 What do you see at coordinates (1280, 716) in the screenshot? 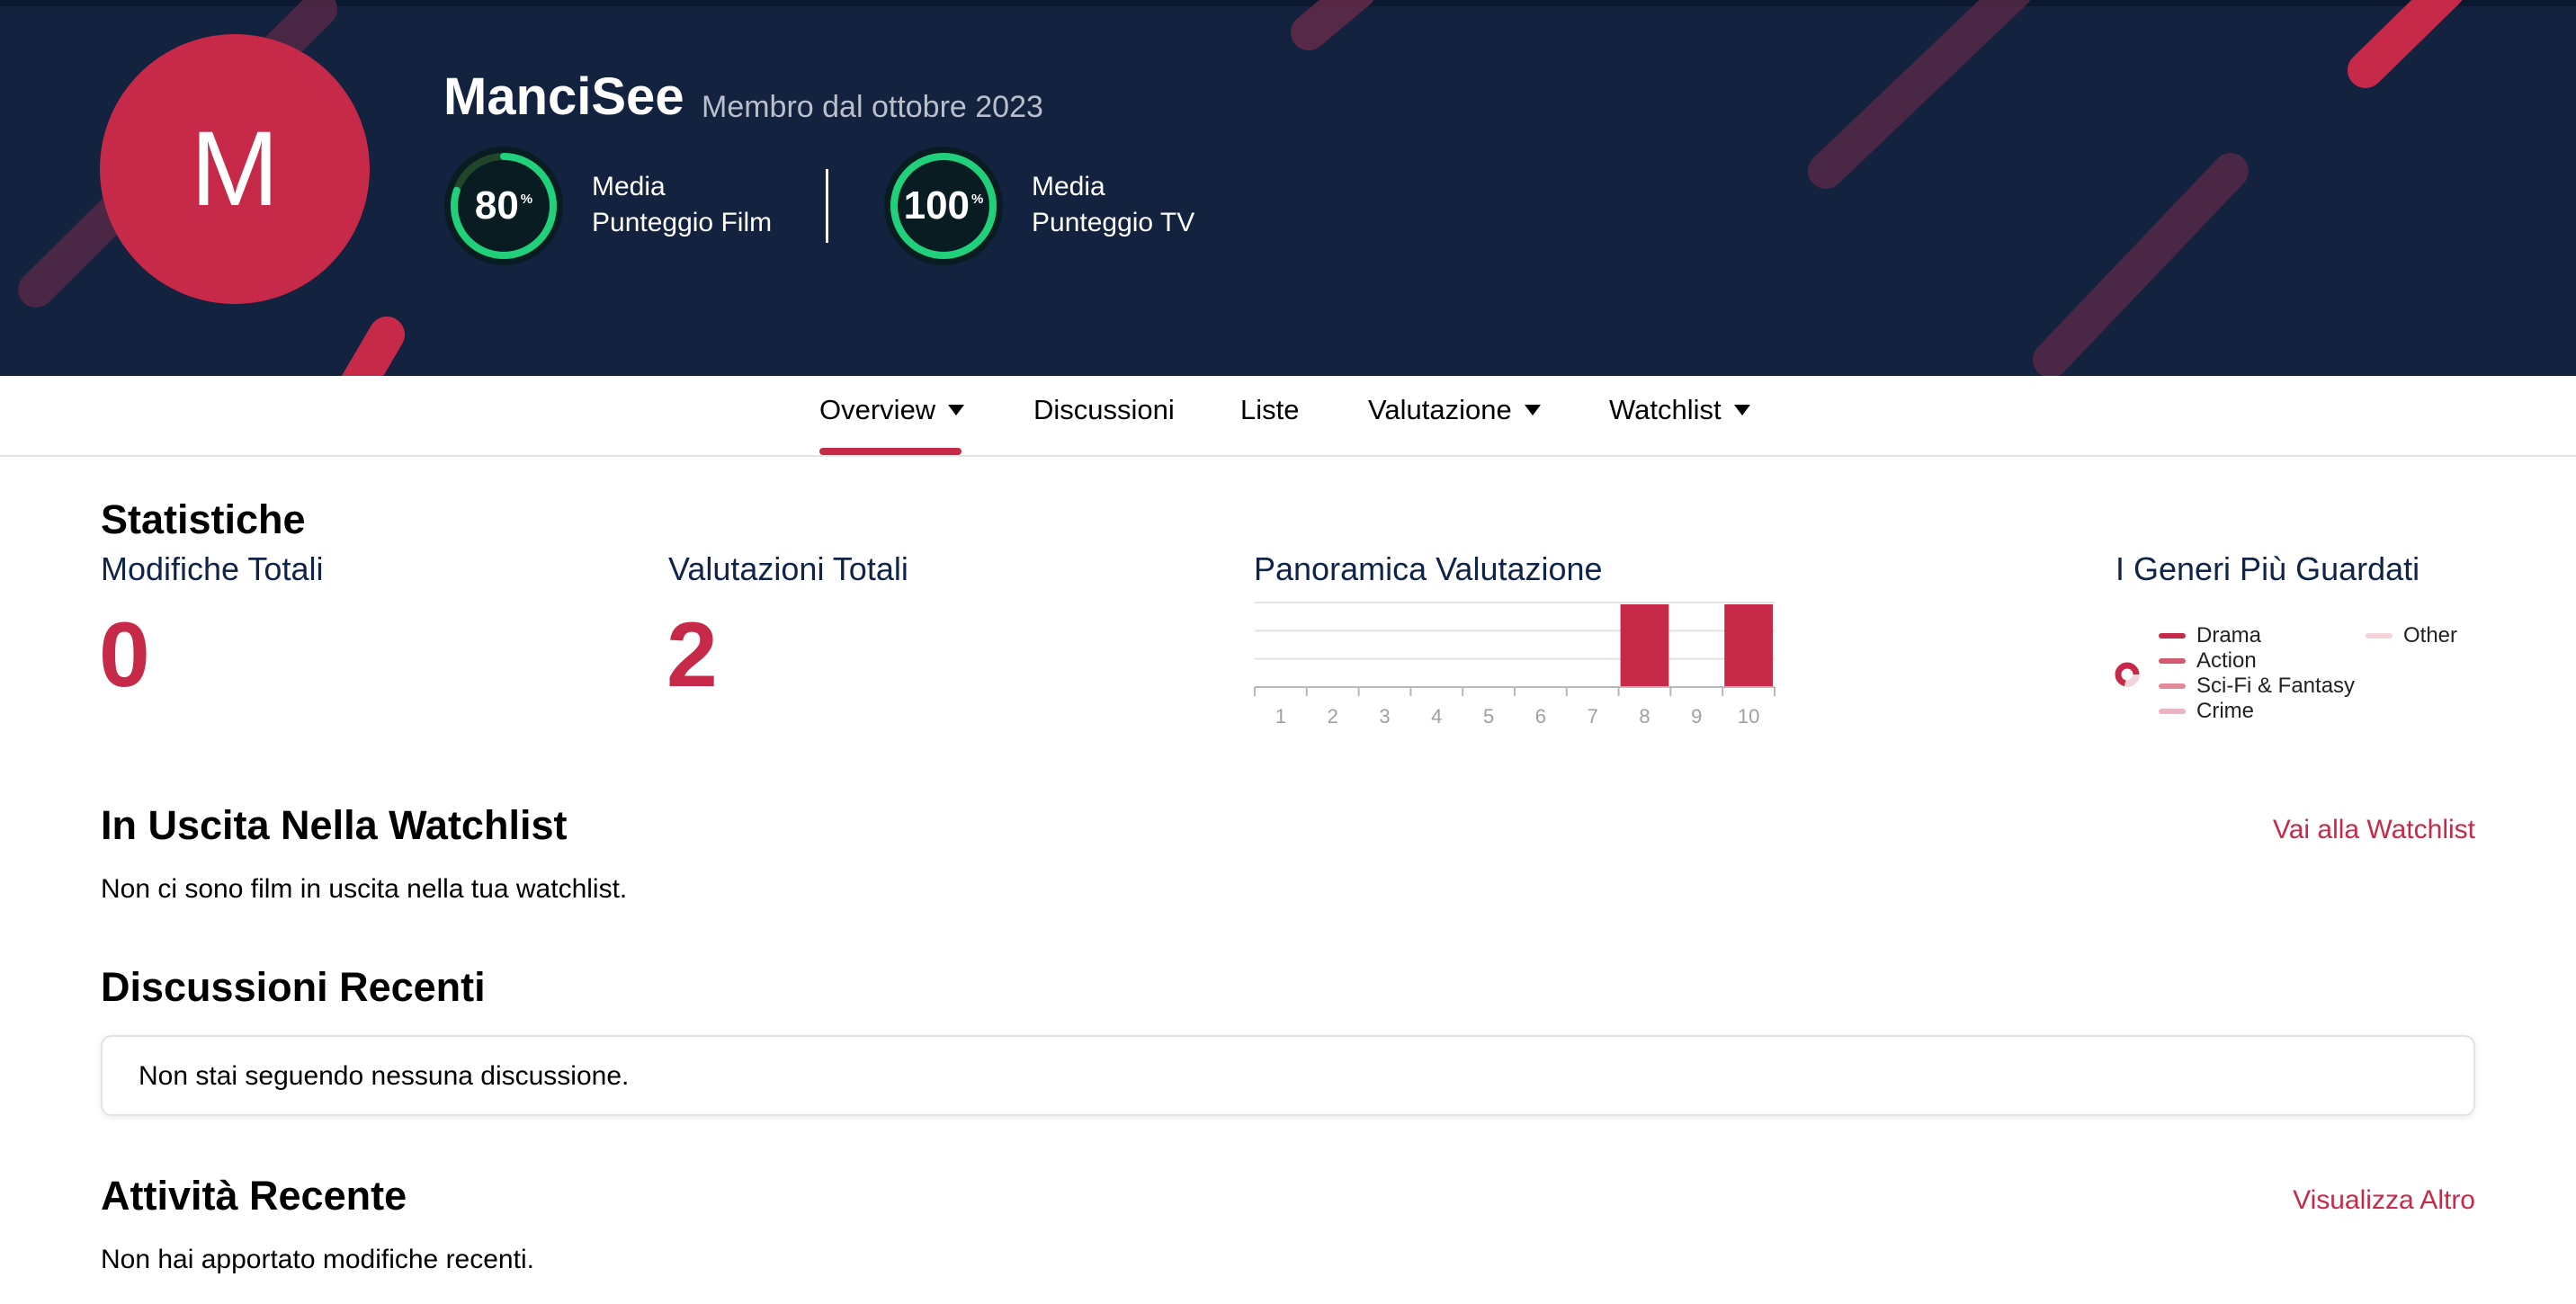
I see `chart-tick-label: 1` at bounding box center [1280, 716].